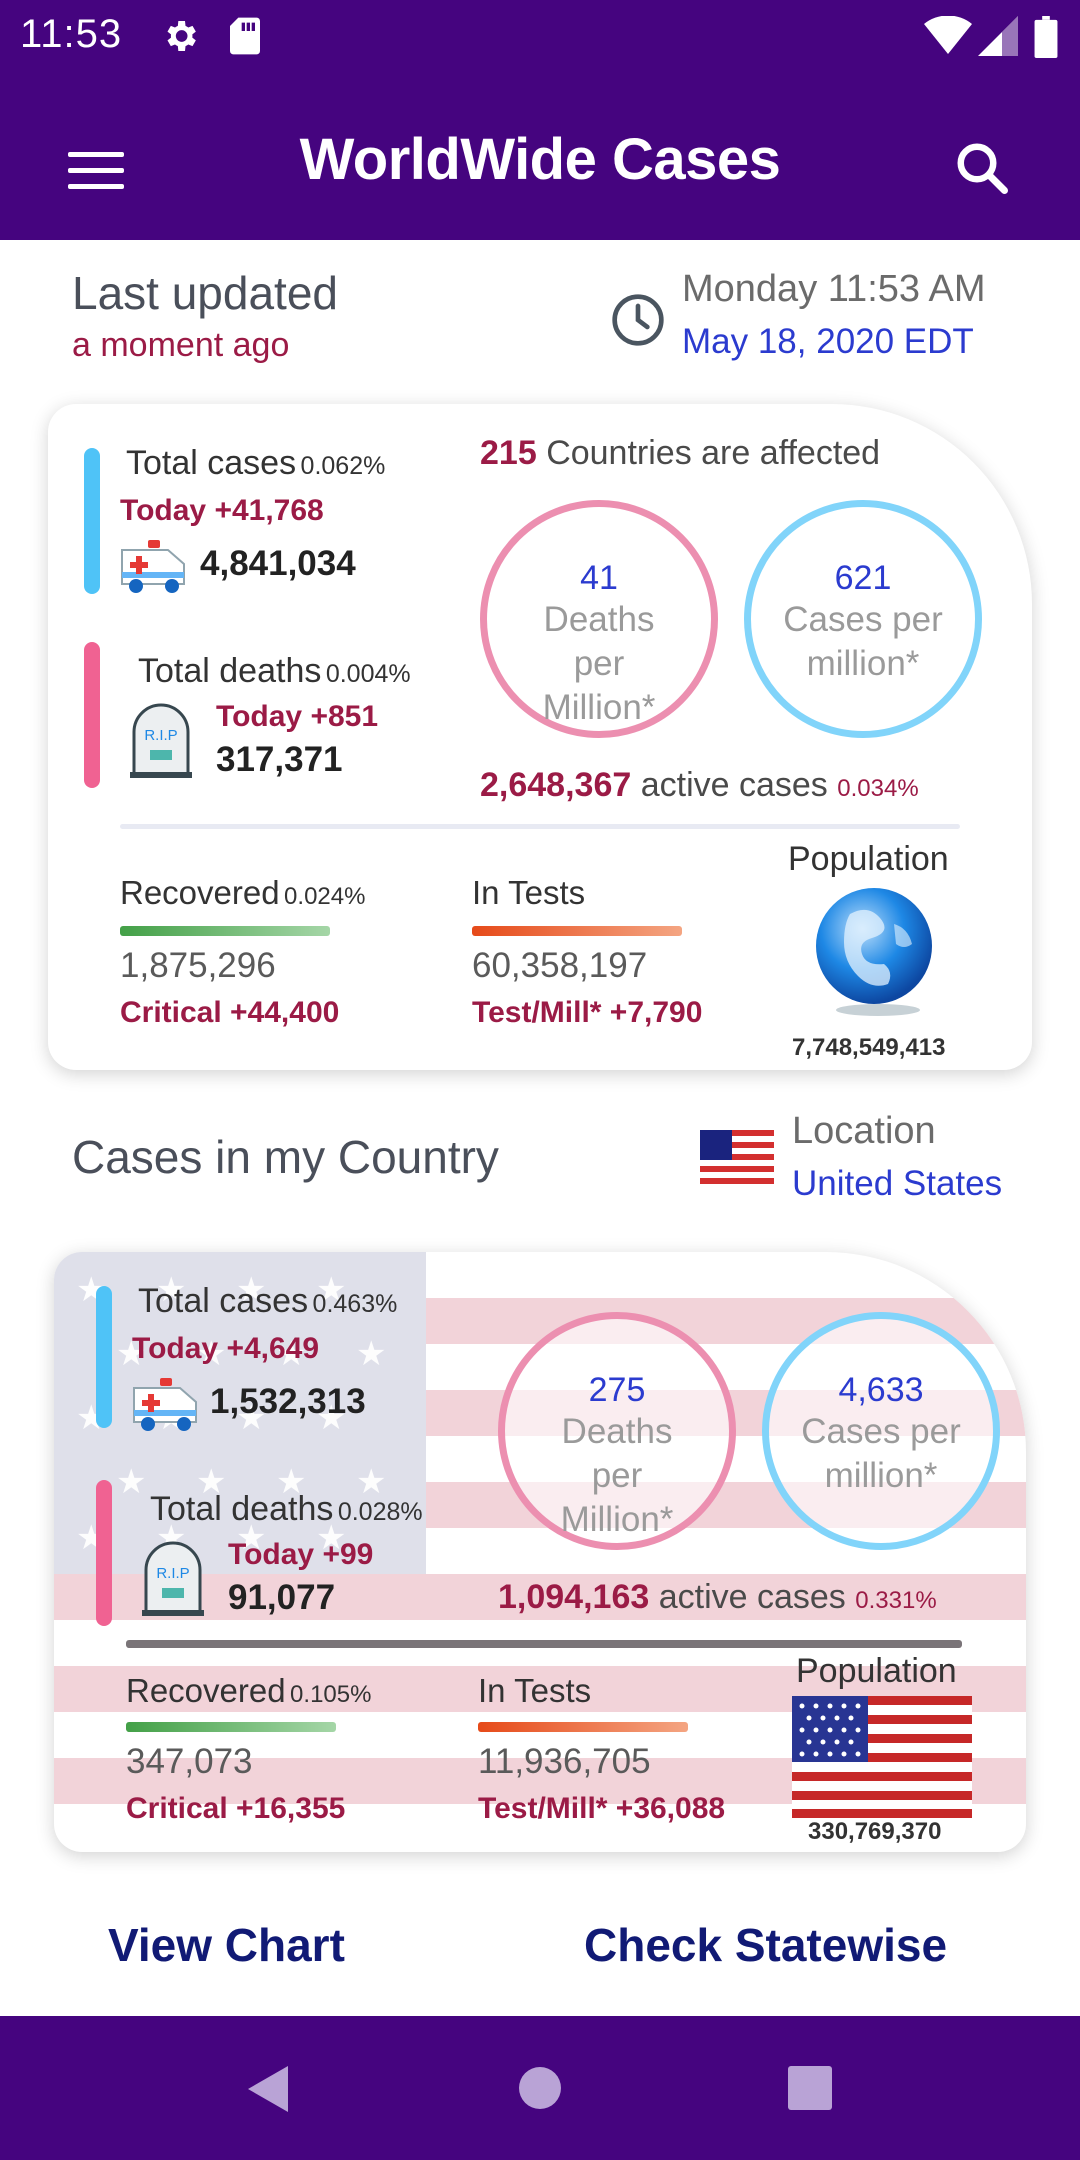 The height and width of the screenshot is (2160, 1080). What do you see at coordinates (556, 785) in the screenshot?
I see `active-cases-value: 2,648,367` at bounding box center [556, 785].